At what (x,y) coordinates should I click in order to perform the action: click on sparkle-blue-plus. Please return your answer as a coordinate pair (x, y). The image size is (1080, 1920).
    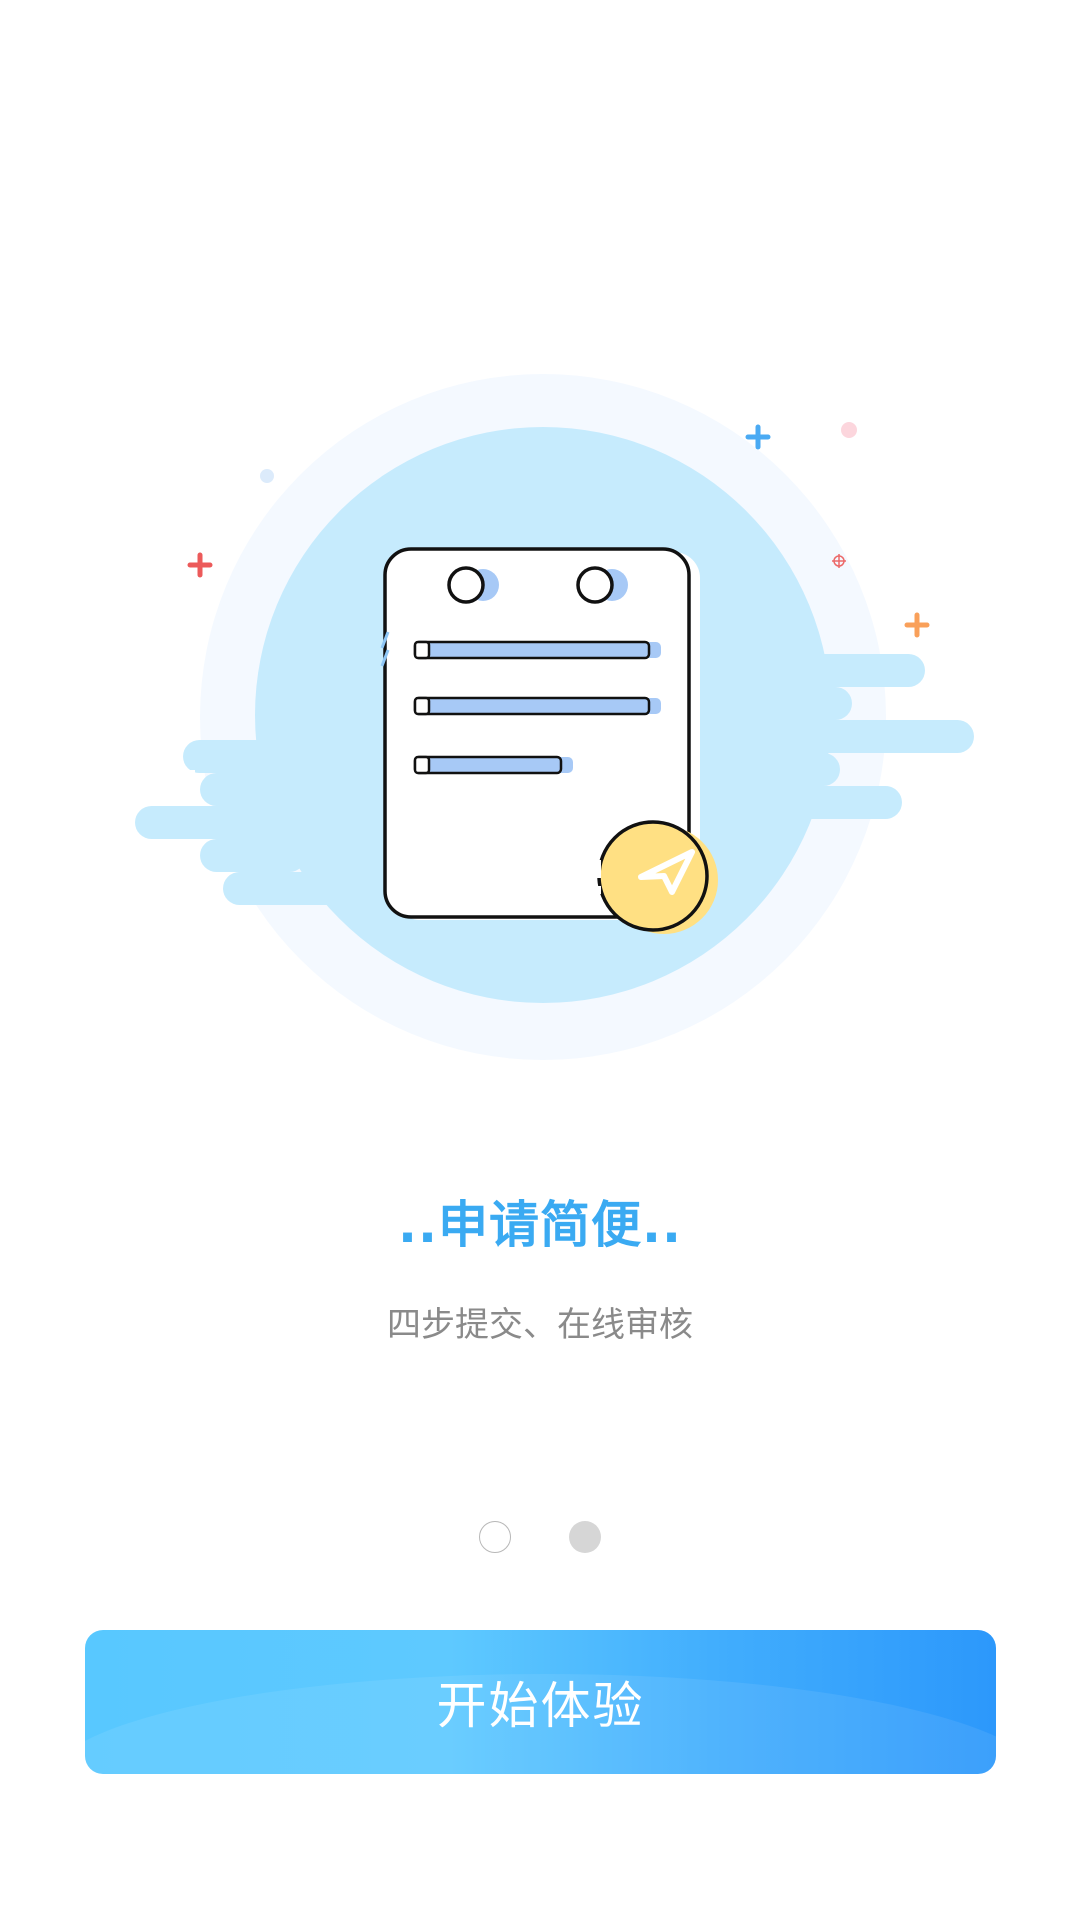
    Looking at the image, I should click on (758, 437).